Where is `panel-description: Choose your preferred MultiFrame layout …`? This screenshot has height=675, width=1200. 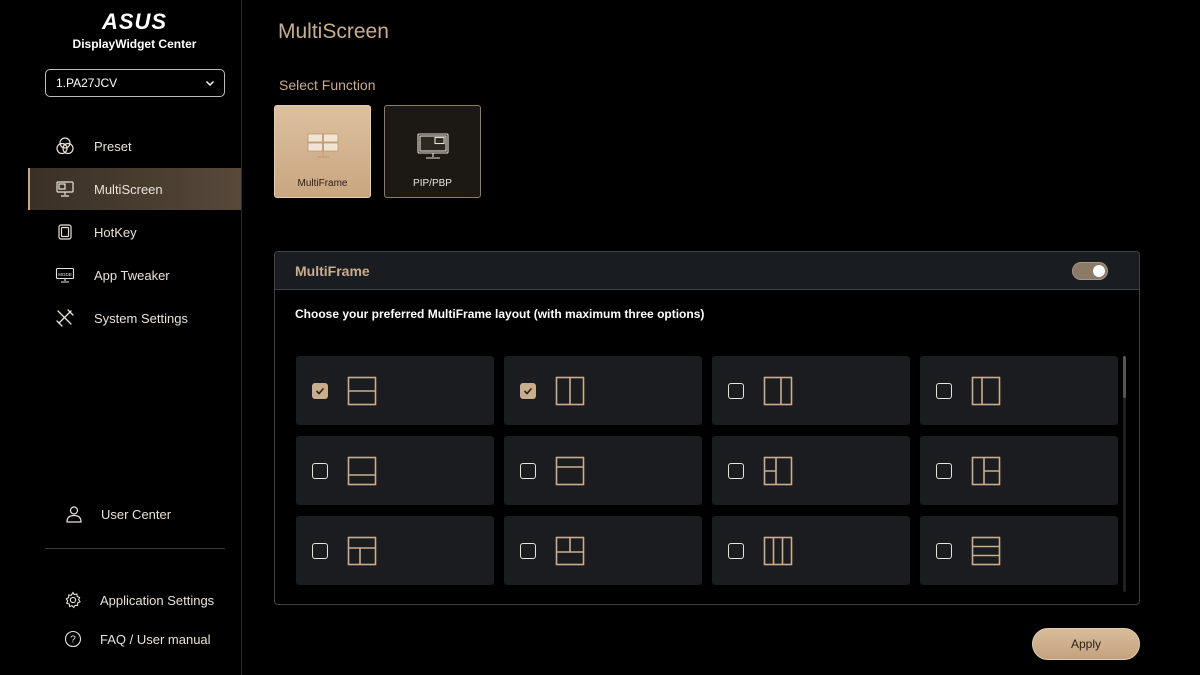
panel-description: Choose your preferred MultiFrame layout … is located at coordinates (500, 314).